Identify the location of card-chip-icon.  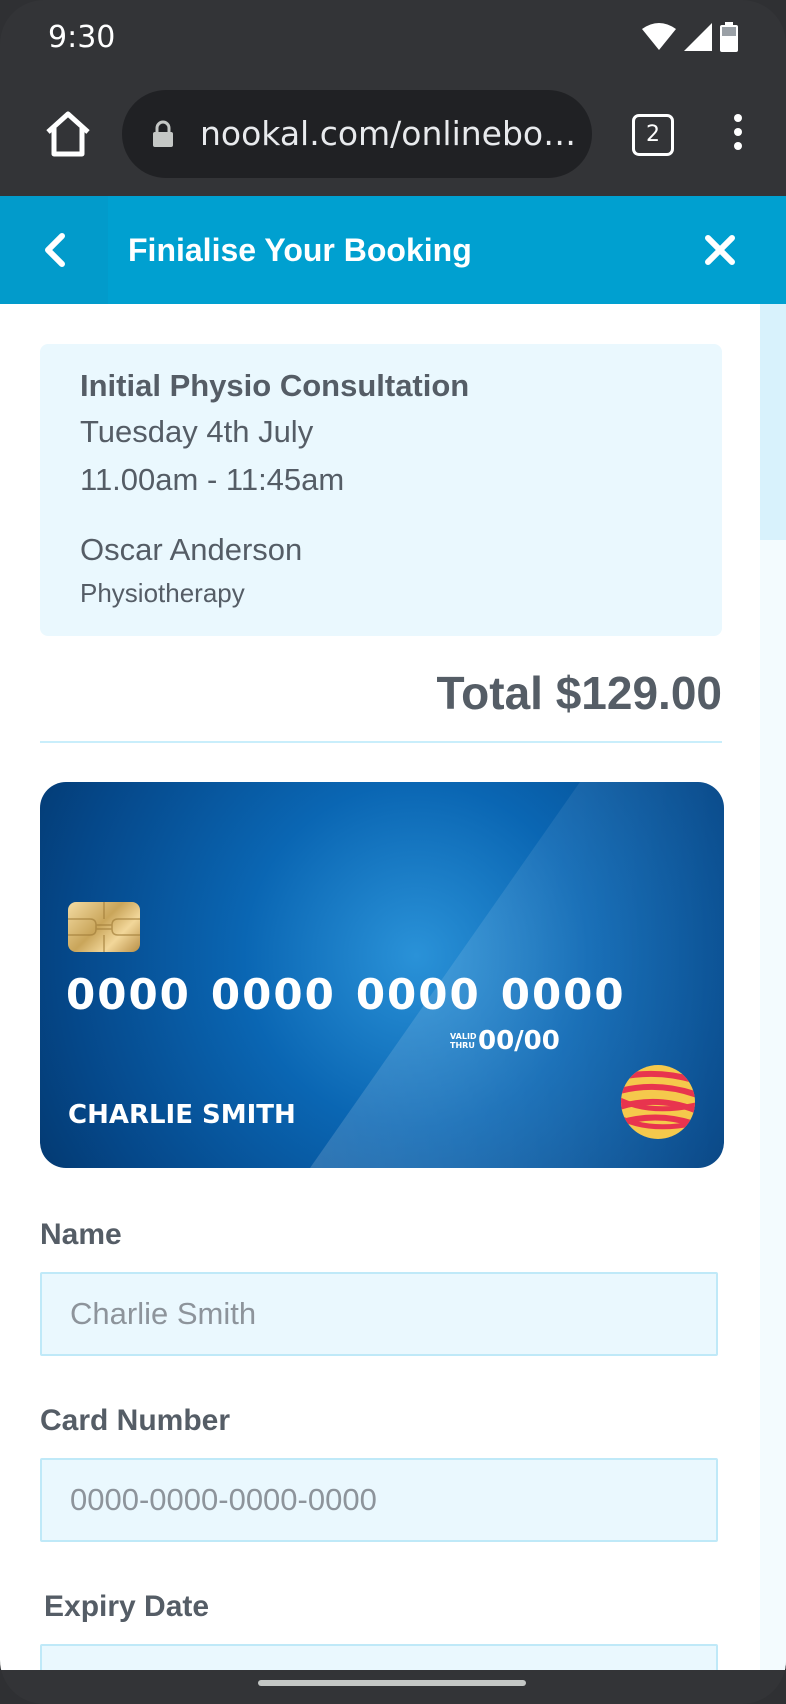
(104, 927).